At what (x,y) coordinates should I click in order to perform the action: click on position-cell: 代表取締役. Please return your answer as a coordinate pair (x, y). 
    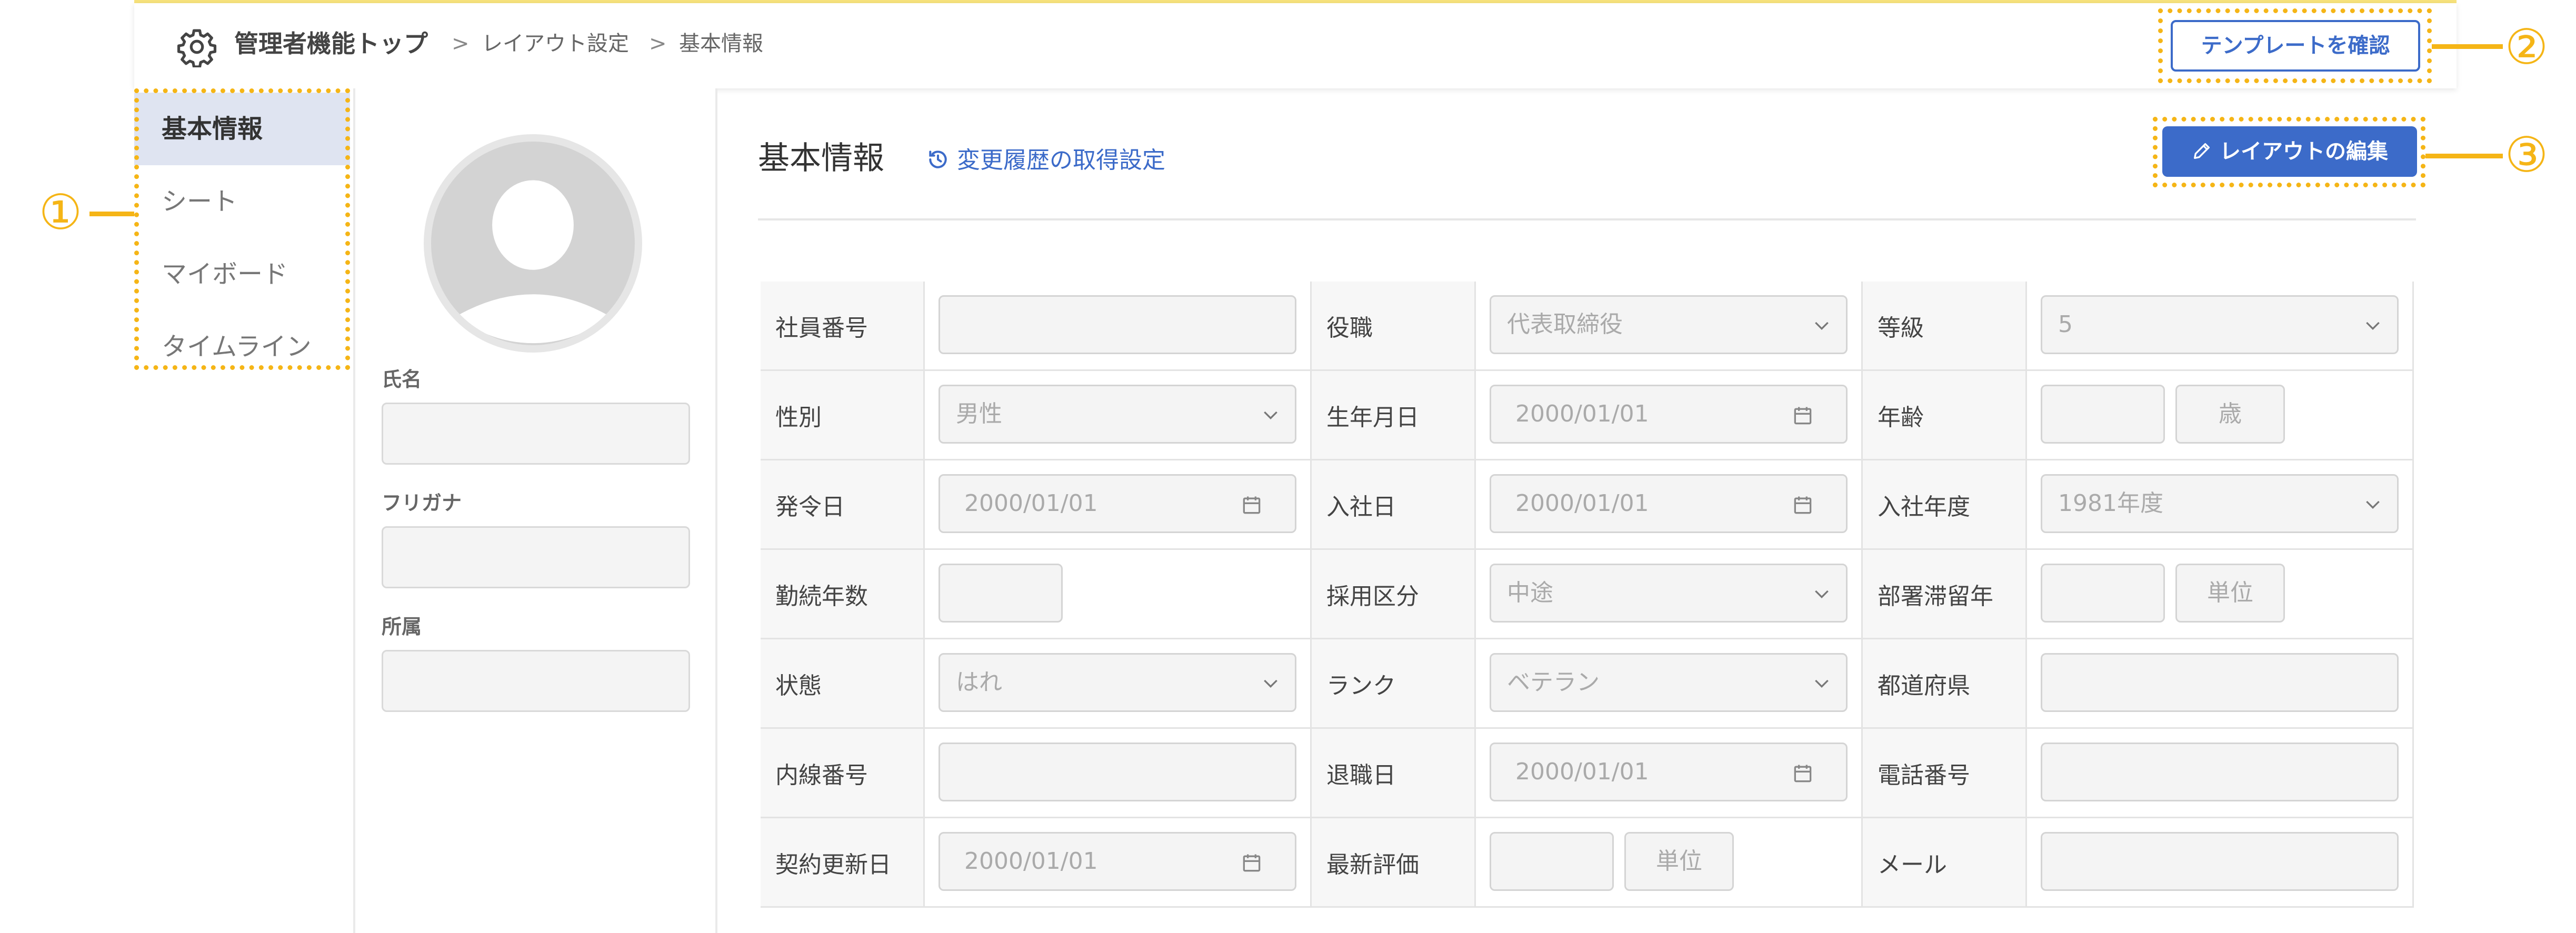
    Looking at the image, I should click on (1670, 326).